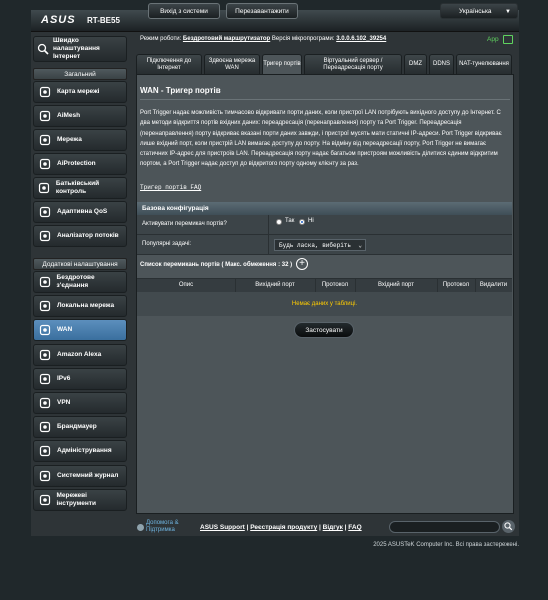 This screenshot has height=600, width=548. I want to click on sidebar-item-label: Аналізатор потоків, so click(88, 235).